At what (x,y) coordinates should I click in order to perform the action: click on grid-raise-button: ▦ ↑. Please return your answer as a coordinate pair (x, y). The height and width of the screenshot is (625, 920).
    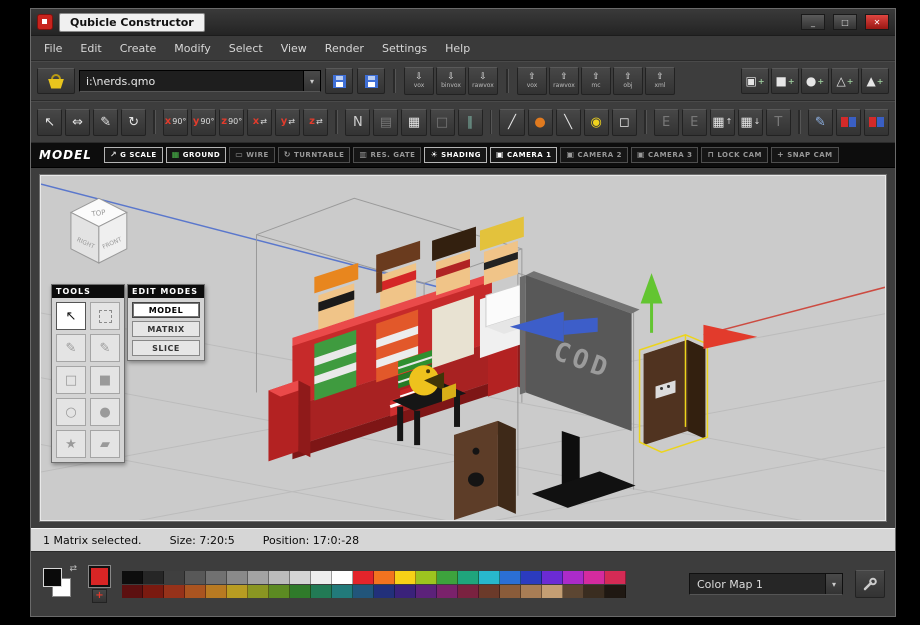
    Looking at the image, I should click on (722, 122).